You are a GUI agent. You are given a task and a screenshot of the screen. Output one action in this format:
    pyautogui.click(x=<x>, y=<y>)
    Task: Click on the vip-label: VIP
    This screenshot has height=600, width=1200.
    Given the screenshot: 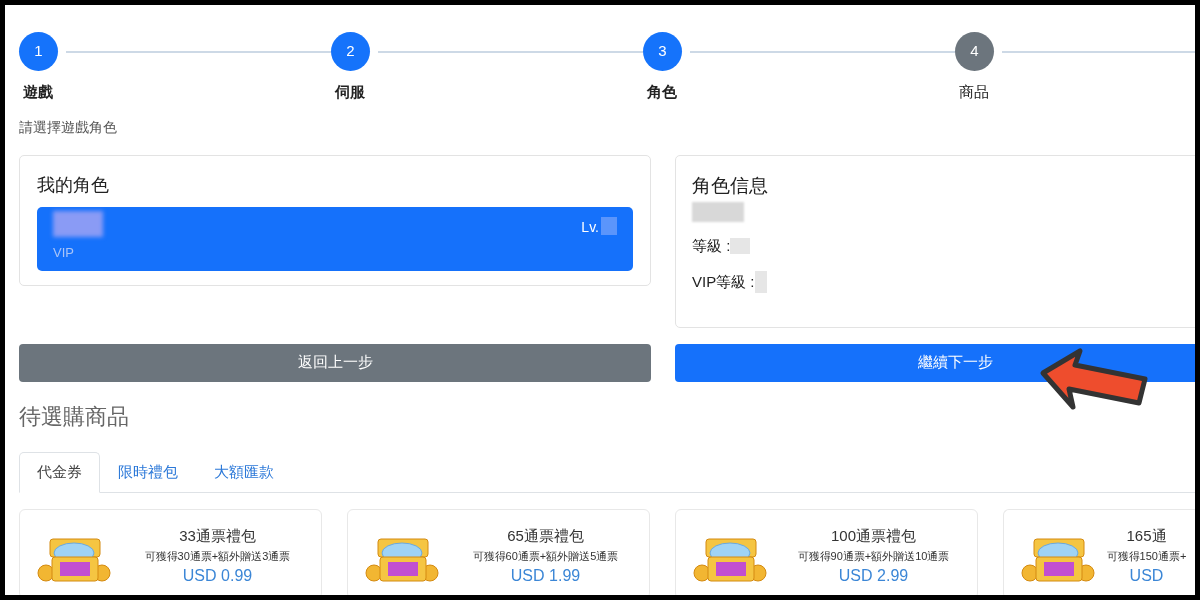 What is the action you would take?
    pyautogui.click(x=63, y=252)
    